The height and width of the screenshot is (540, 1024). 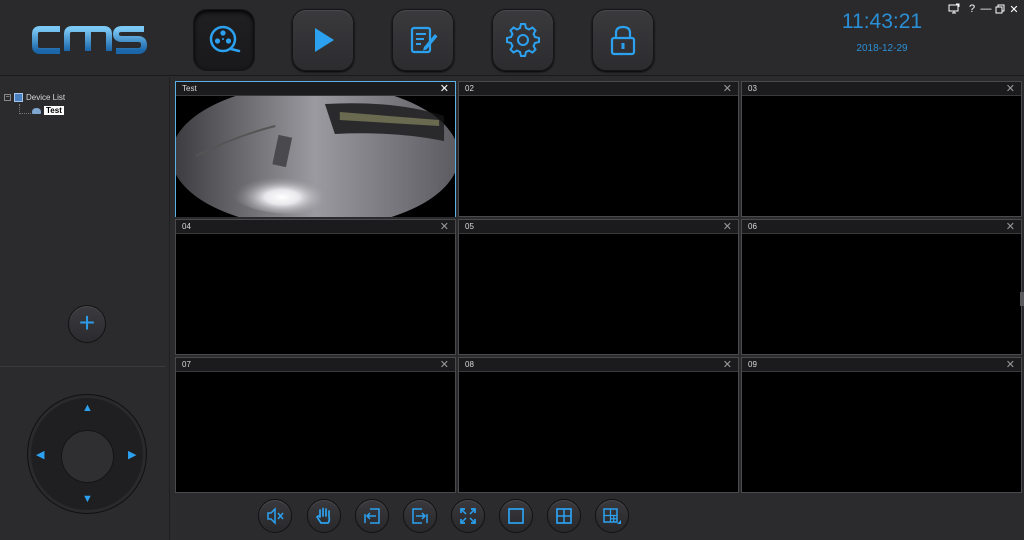 I want to click on current-date: 2018-12-29, so click(x=882, y=48).